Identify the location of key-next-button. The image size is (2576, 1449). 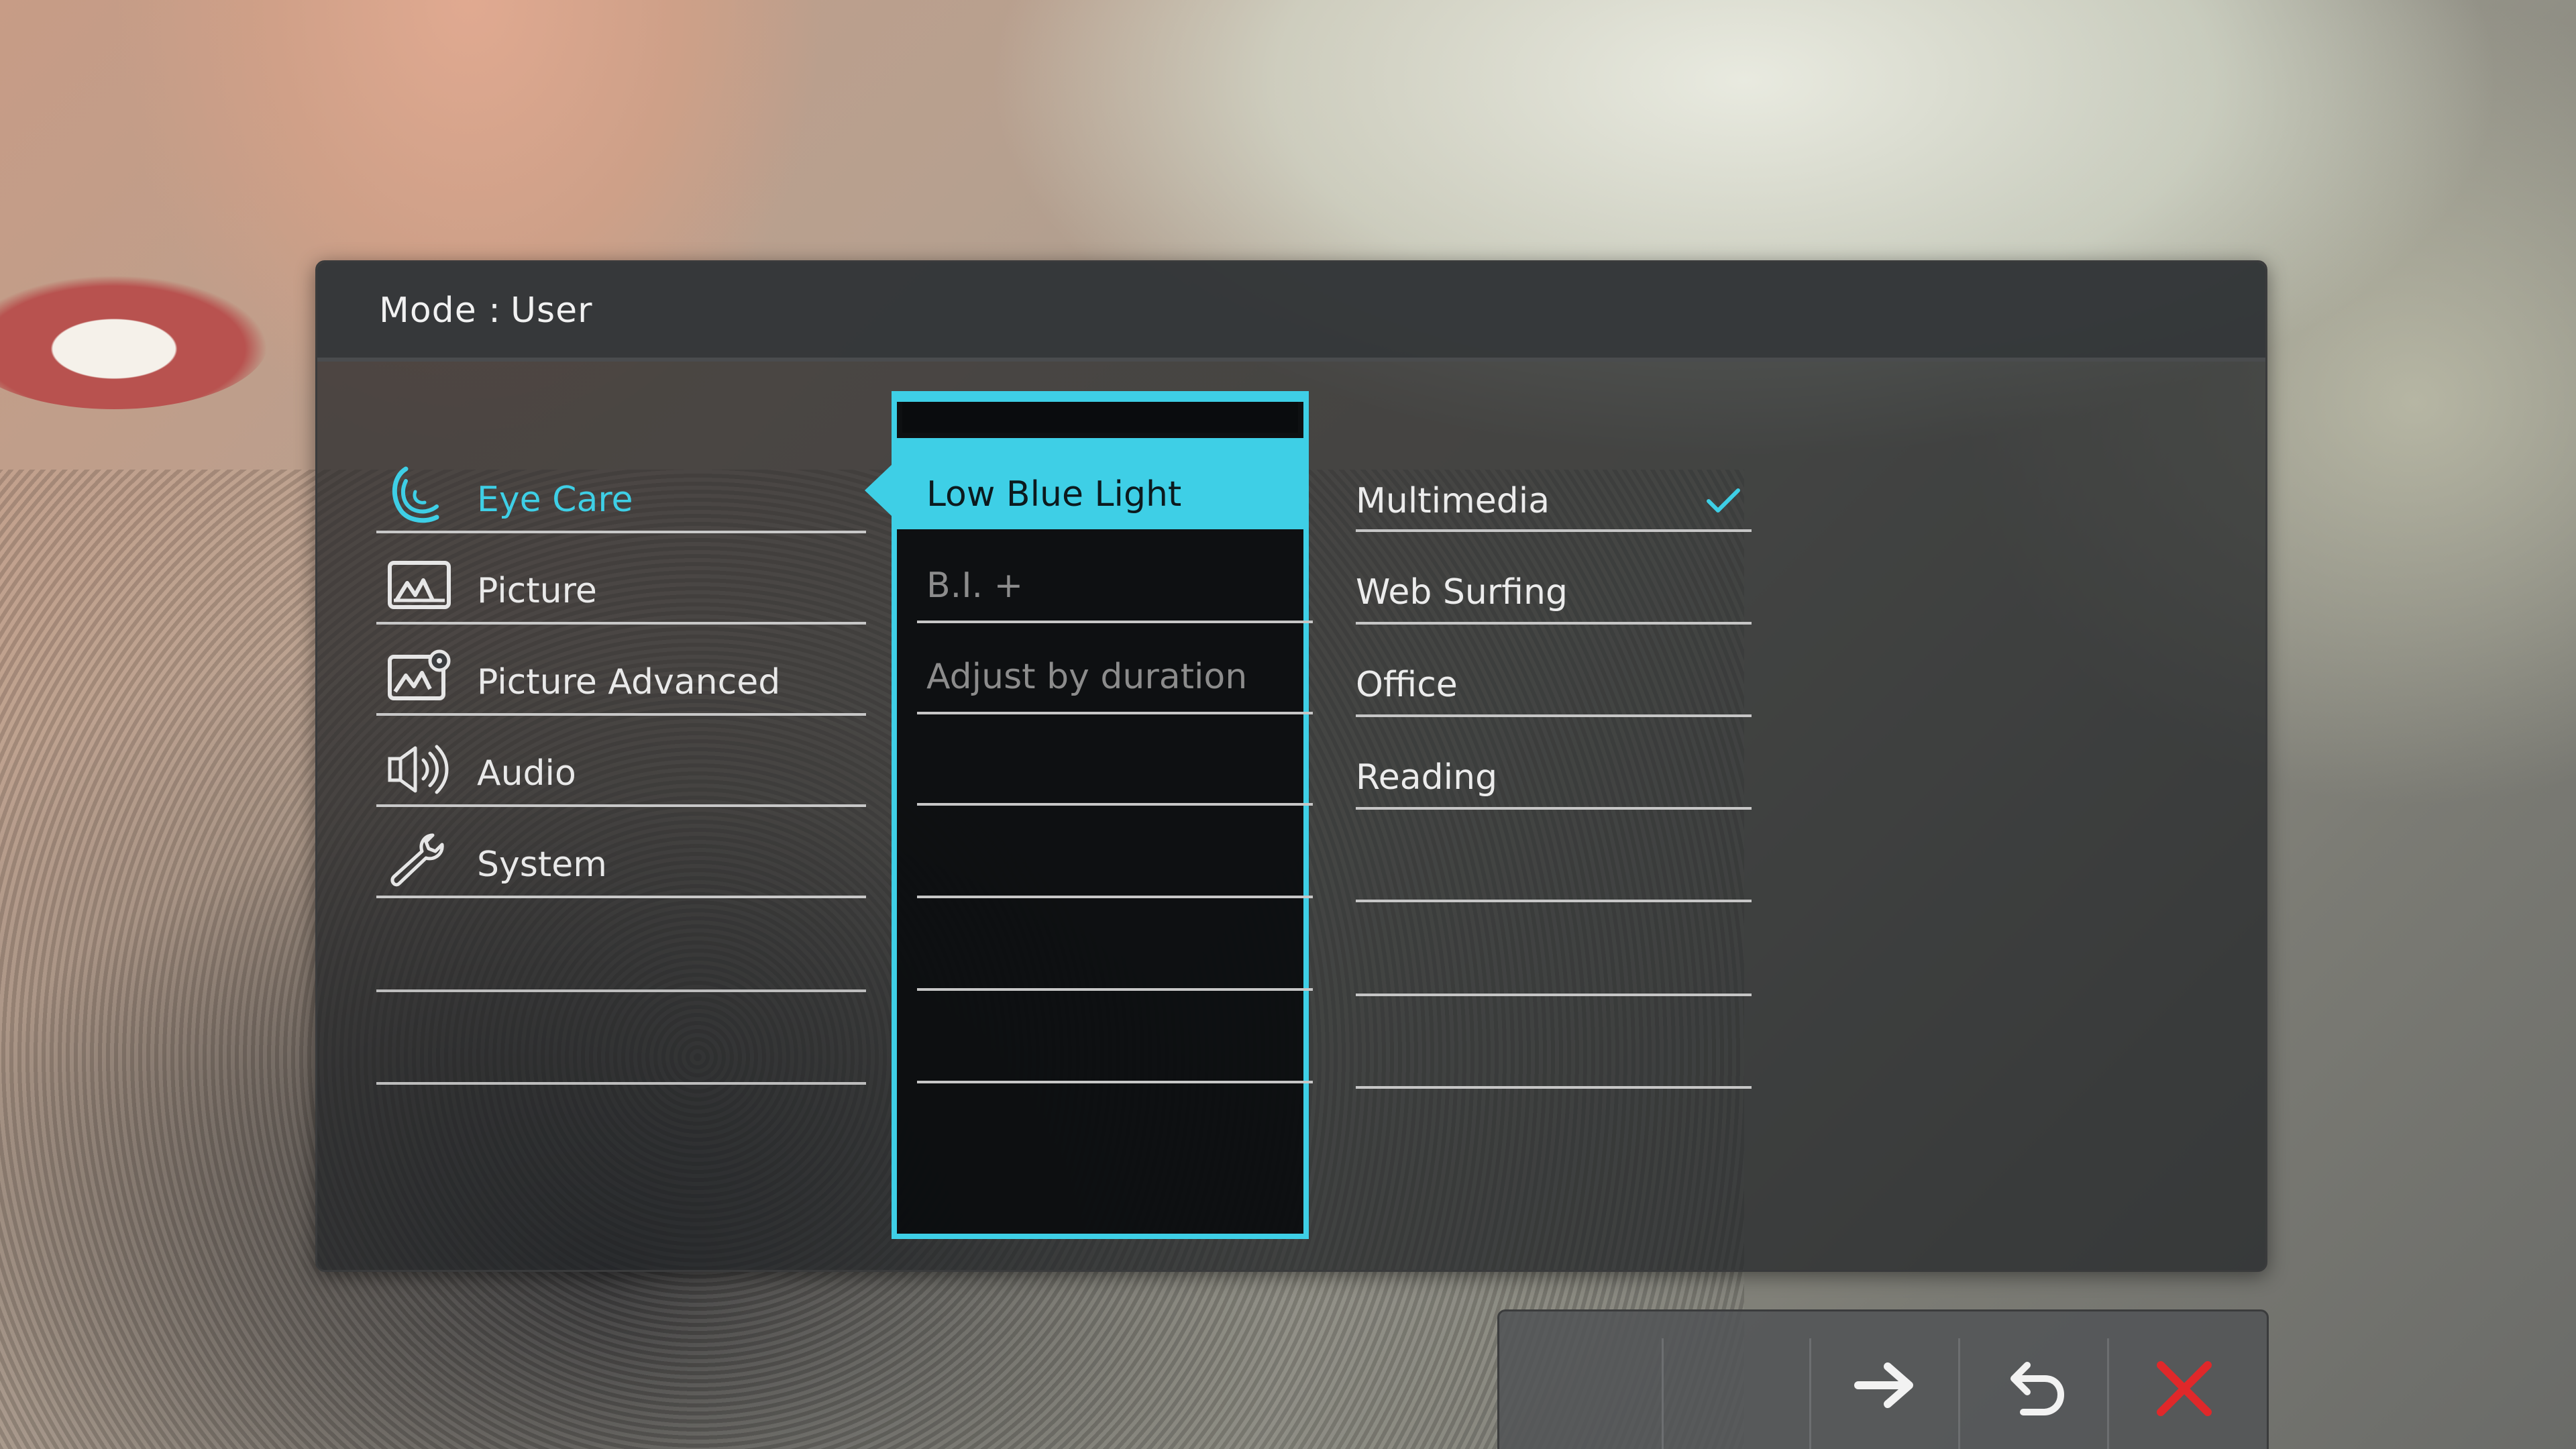
(1886, 1380).